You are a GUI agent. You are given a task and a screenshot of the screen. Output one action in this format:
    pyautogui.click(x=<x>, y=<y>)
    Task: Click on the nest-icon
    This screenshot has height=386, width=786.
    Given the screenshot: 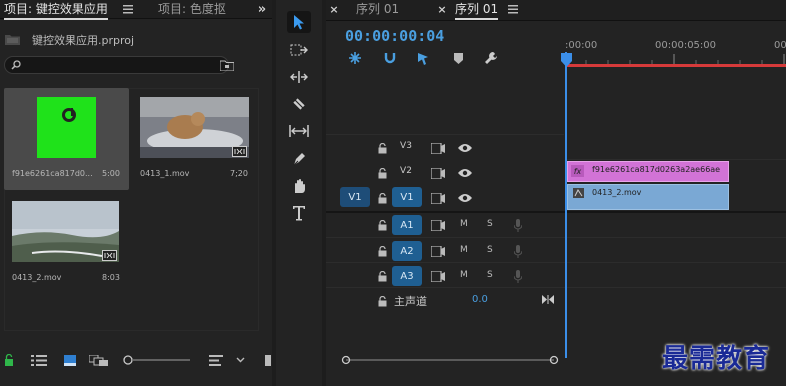 What is the action you would take?
    pyautogui.click(x=355, y=58)
    